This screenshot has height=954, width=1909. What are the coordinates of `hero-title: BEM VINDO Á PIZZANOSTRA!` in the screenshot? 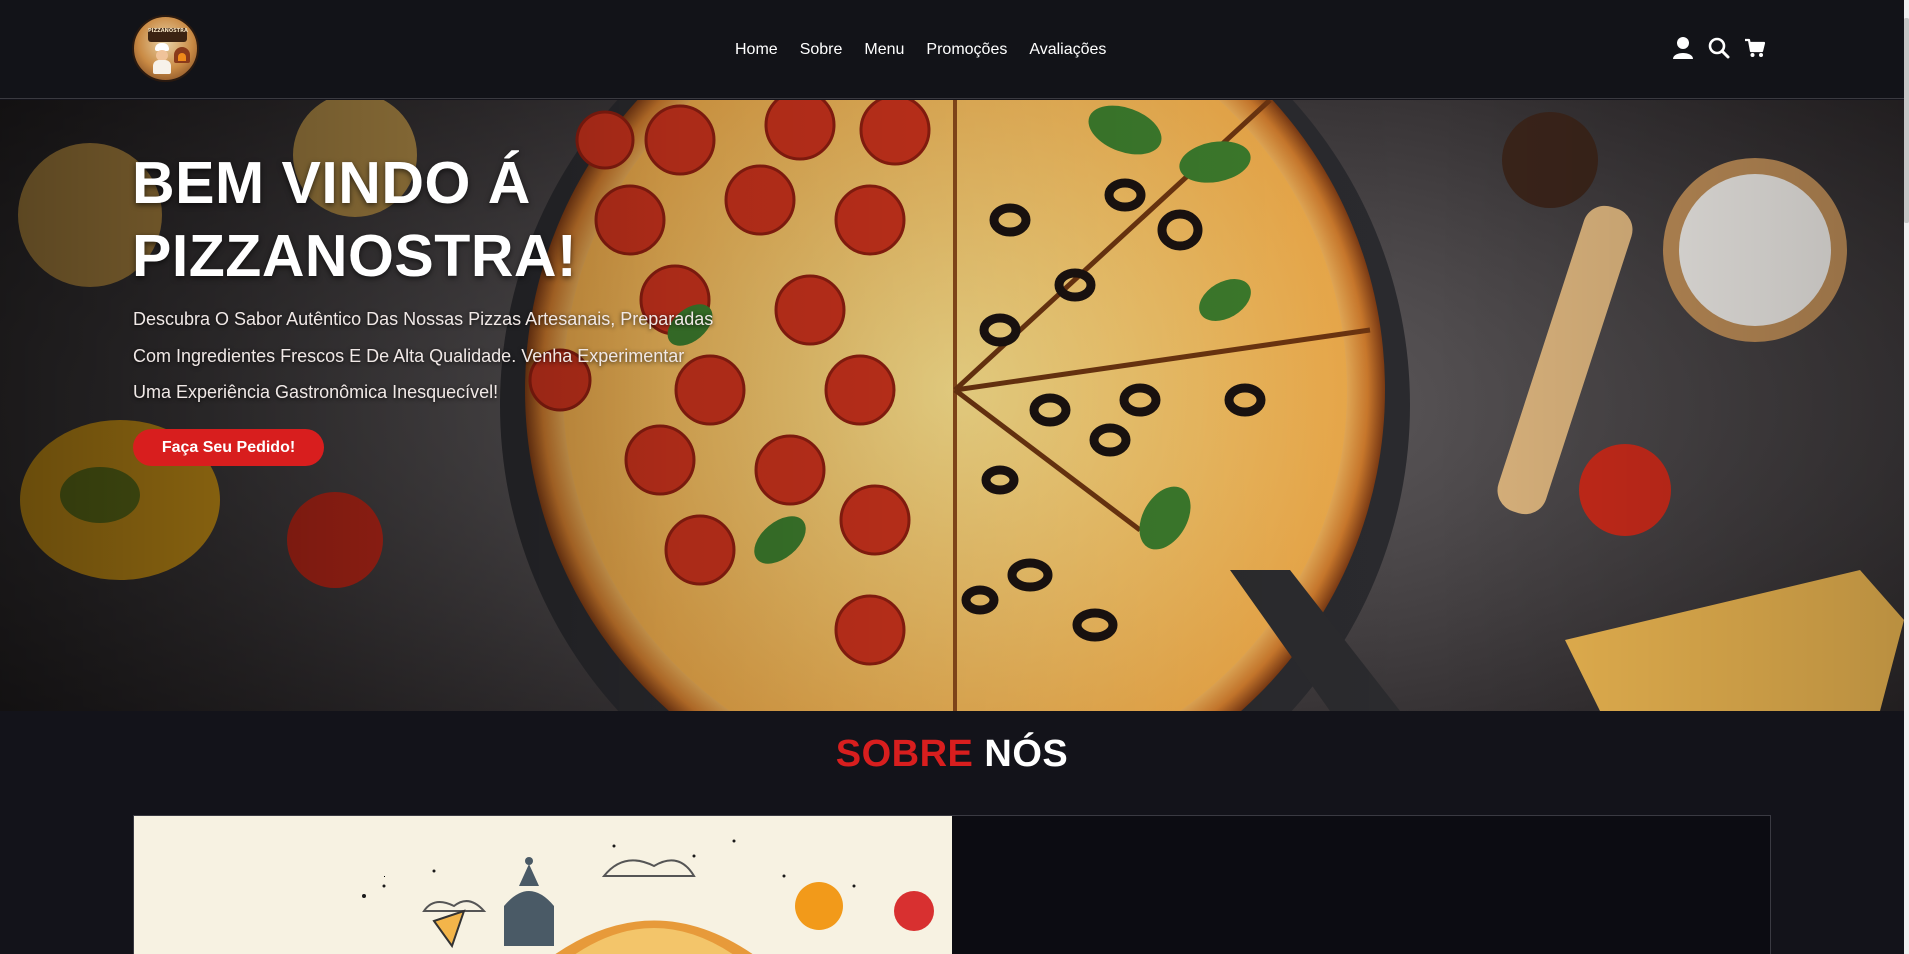 It's located at (355, 219).